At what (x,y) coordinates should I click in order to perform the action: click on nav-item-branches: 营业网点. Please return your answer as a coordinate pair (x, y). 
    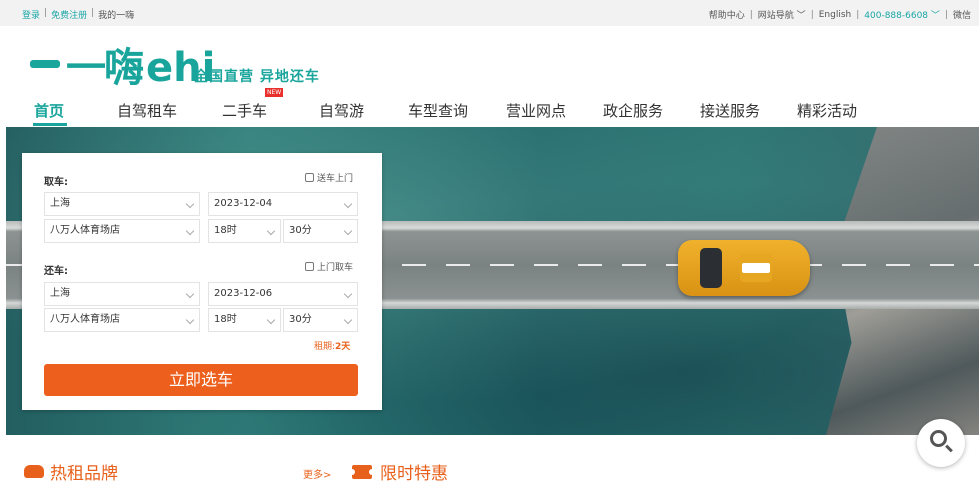
    Looking at the image, I should click on (536, 110).